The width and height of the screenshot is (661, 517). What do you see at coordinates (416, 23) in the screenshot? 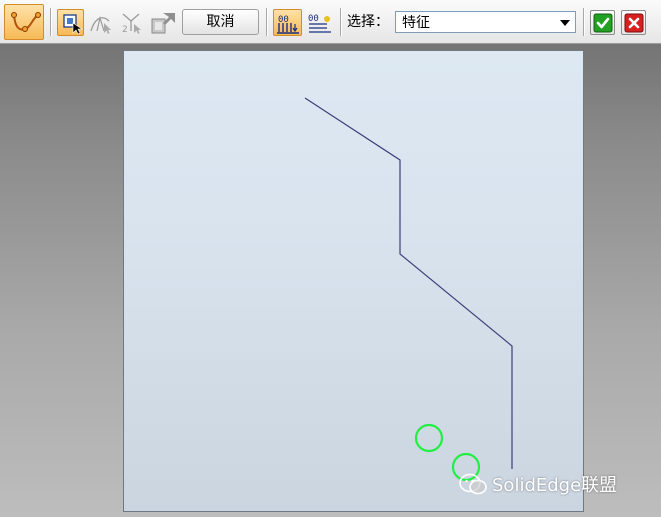
I see `select-filter-value: 特征` at bounding box center [416, 23].